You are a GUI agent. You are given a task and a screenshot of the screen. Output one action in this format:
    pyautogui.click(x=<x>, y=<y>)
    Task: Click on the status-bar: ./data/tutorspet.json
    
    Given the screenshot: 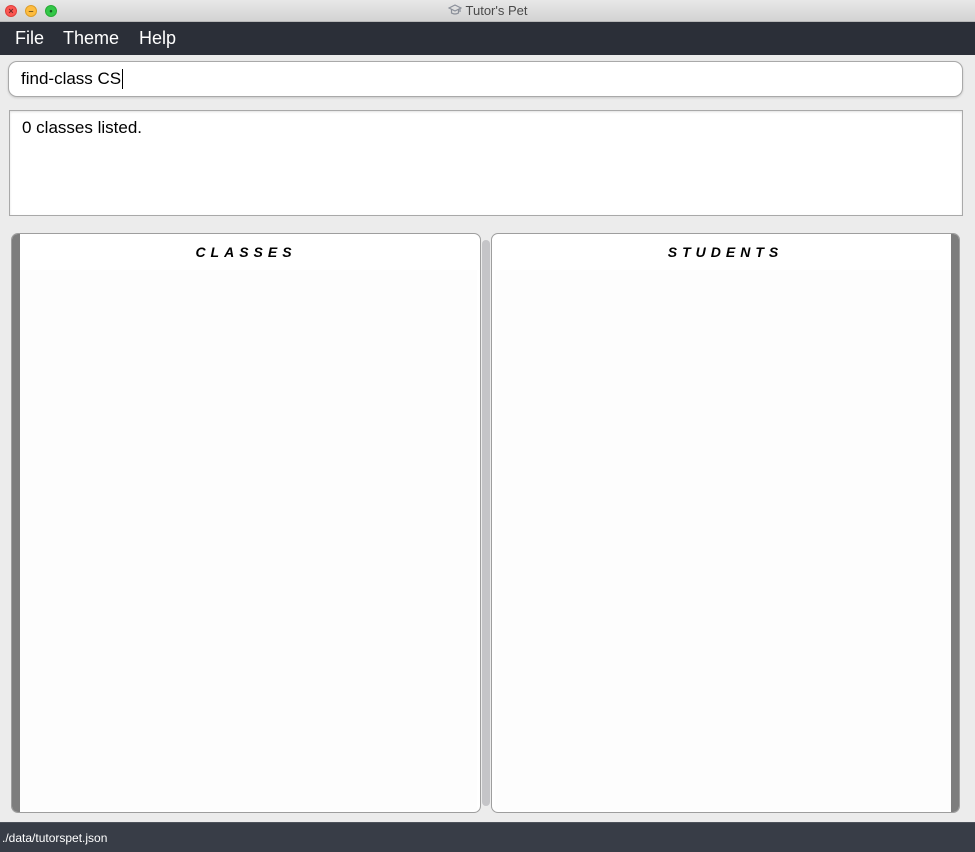 What is the action you would take?
    pyautogui.click(x=487, y=837)
    